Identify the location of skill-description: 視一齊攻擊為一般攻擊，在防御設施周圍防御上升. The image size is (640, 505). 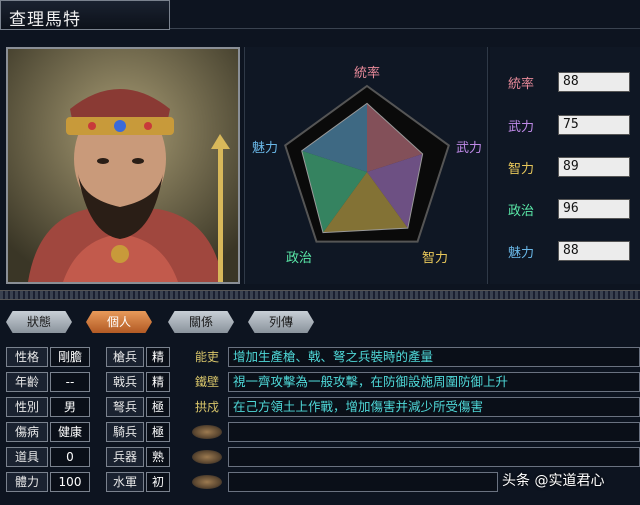
(434, 382).